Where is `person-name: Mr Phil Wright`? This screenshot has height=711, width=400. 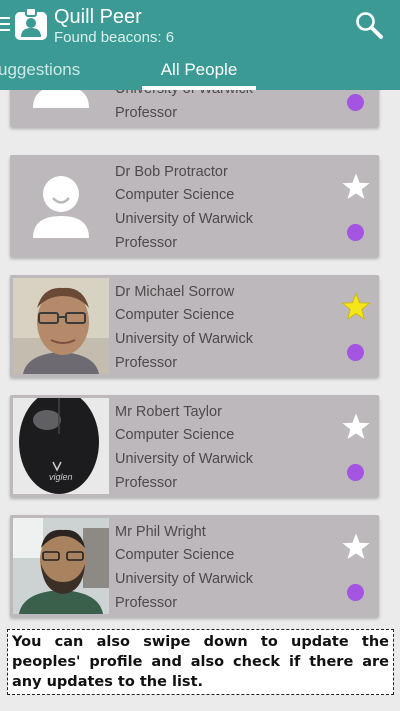
person-name: Mr Phil Wright is located at coordinates (160, 532).